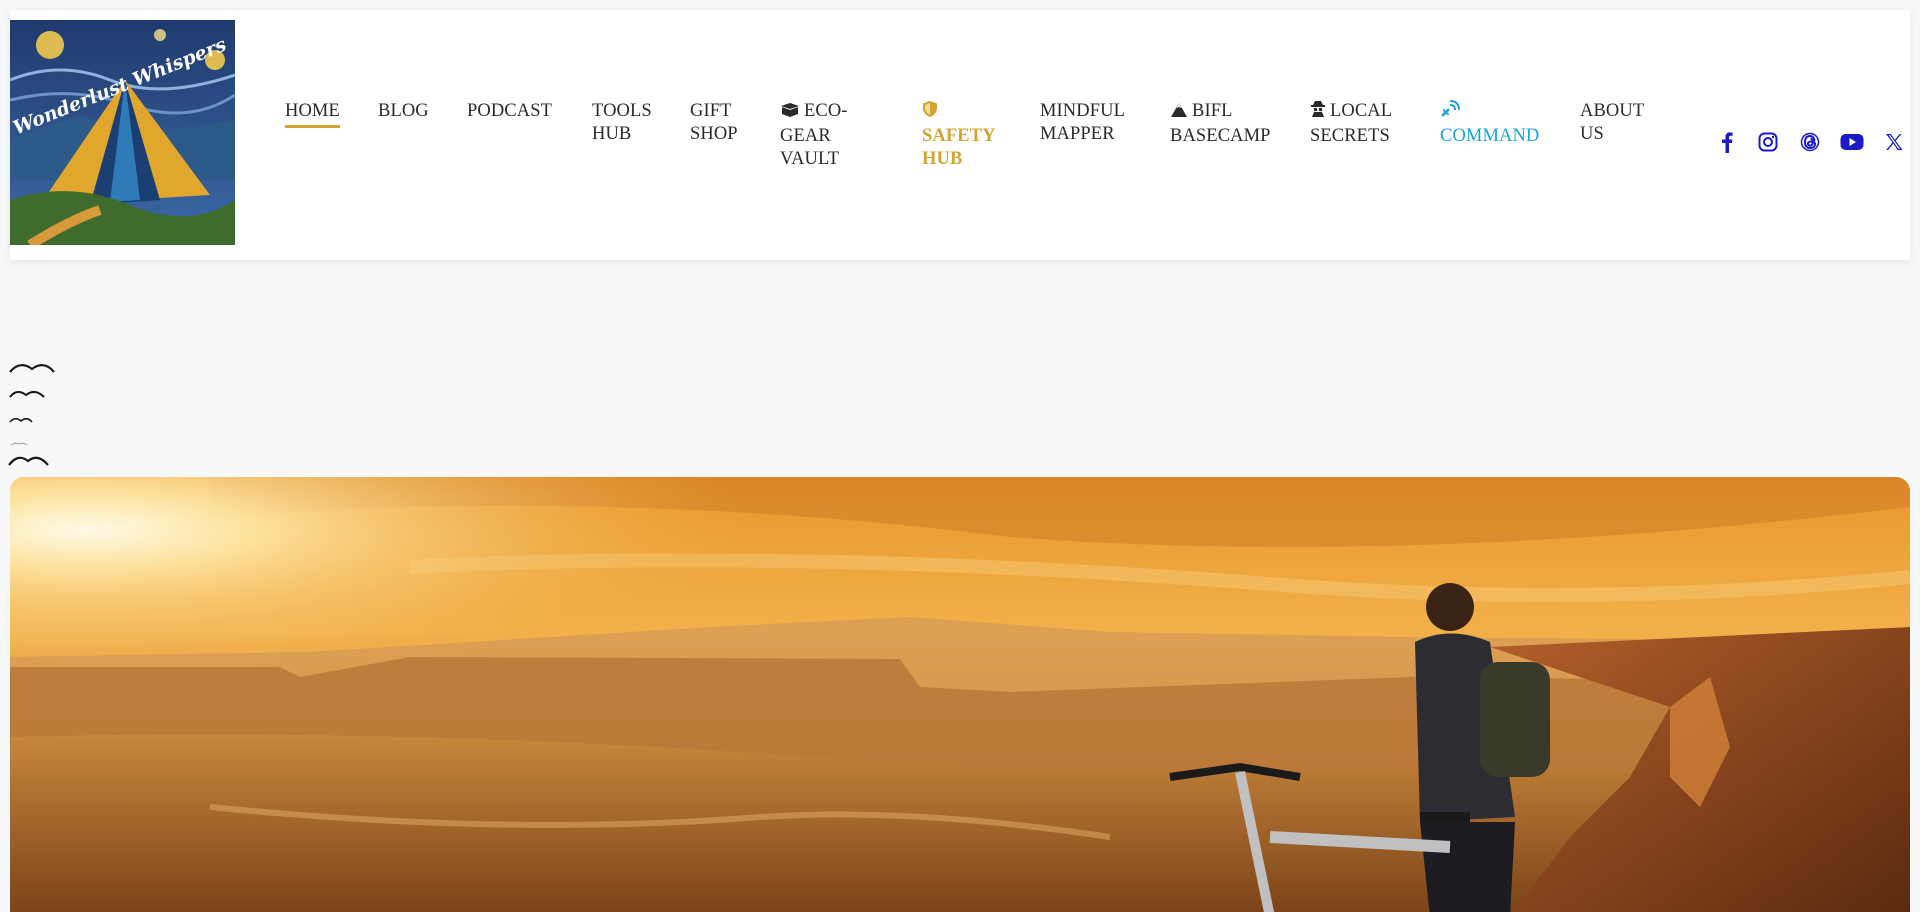 This screenshot has height=912, width=1920. What do you see at coordinates (1450, 112) in the screenshot?
I see `satellite-dish-icon` at bounding box center [1450, 112].